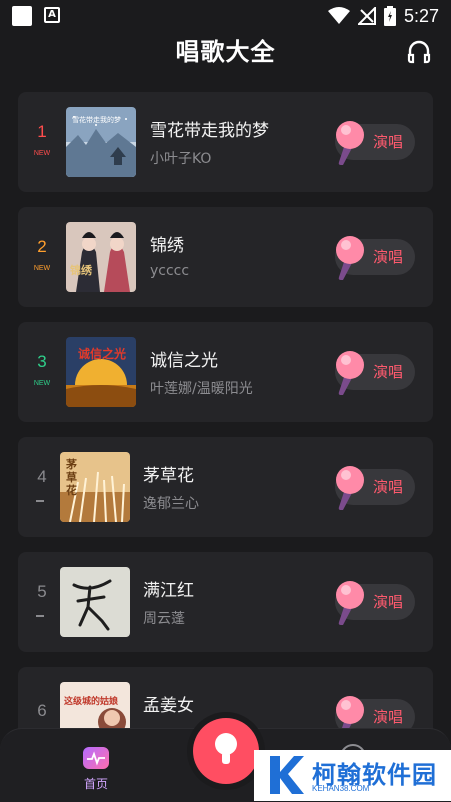  What do you see at coordinates (338, 15) in the screenshot?
I see `wifi-icon` at bounding box center [338, 15].